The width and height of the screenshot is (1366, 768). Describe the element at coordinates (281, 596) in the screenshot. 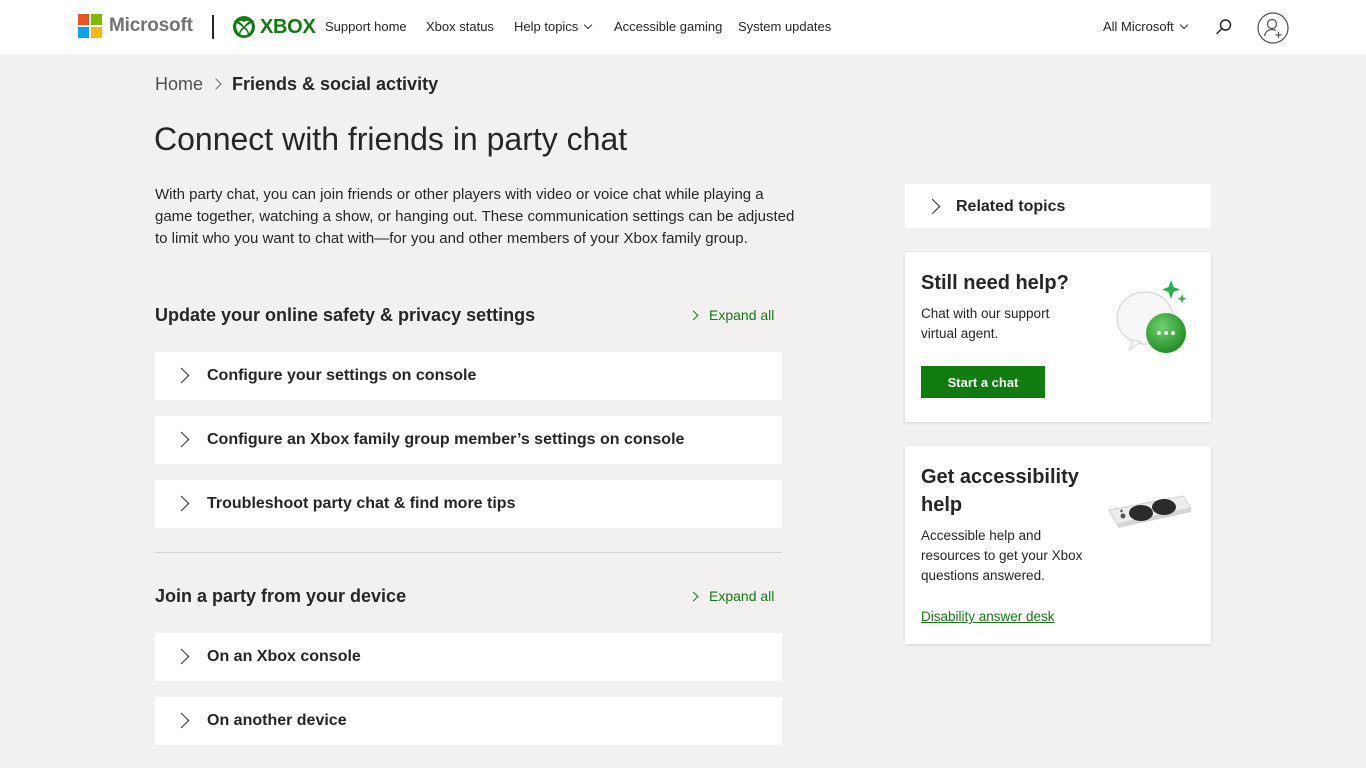

I see `section-heading-join-party: Join a party from your device` at that location.